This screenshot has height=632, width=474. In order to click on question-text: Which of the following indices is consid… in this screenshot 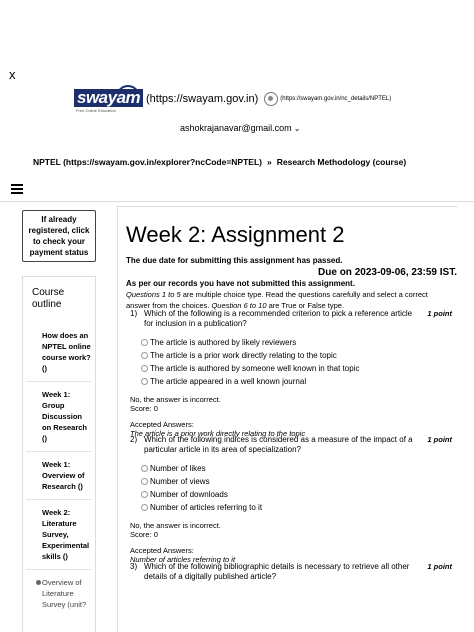, I will do `click(278, 444)`.